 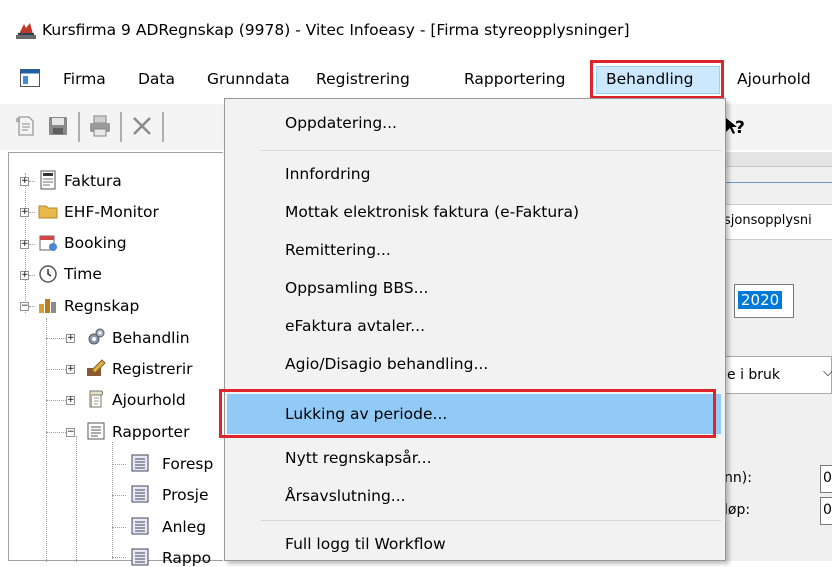 What do you see at coordinates (737, 510) in the screenshot?
I see `field-label-2: løp:` at bounding box center [737, 510].